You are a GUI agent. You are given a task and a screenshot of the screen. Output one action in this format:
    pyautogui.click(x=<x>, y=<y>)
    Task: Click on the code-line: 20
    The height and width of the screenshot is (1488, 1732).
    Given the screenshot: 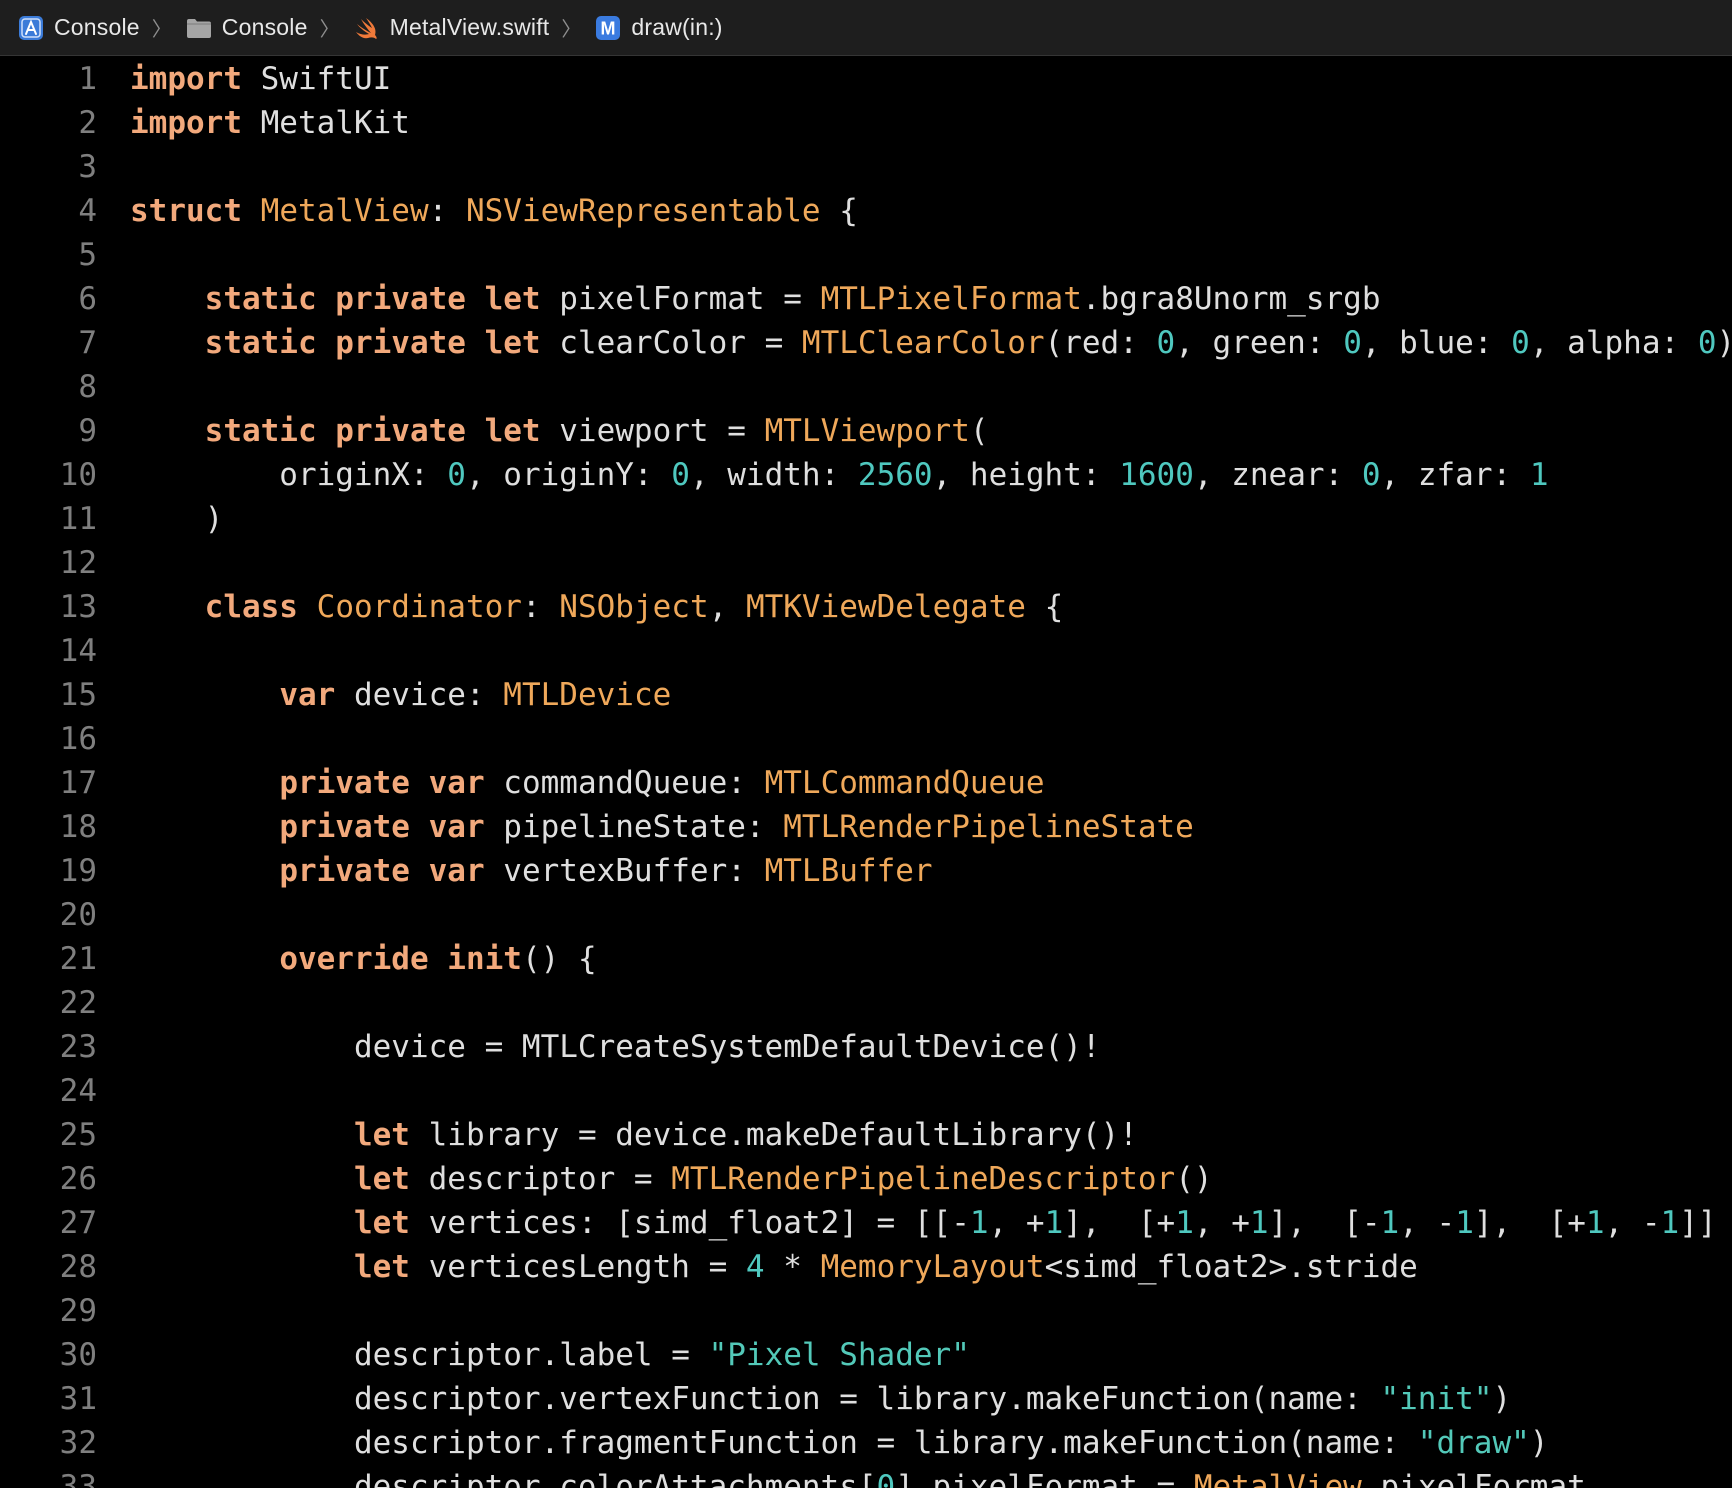 What is the action you would take?
    pyautogui.click(x=866, y=915)
    